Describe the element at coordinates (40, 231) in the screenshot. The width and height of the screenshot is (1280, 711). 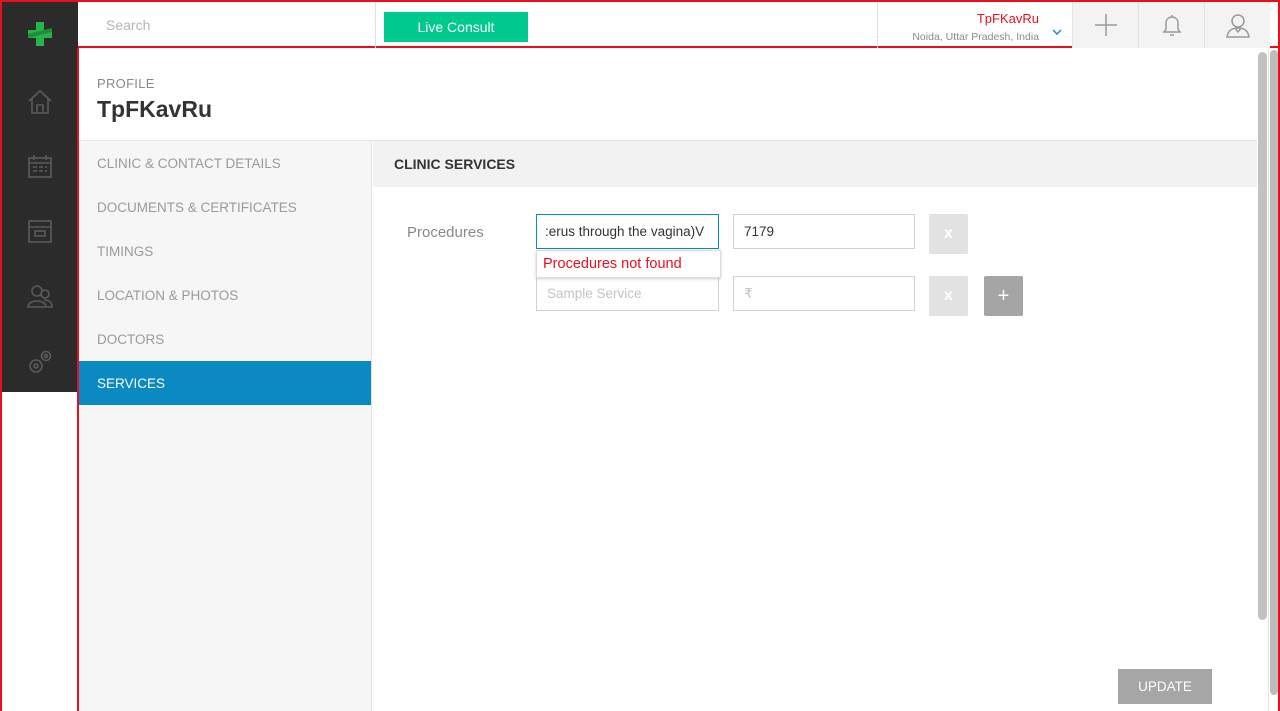
I see `archive-icon` at that location.